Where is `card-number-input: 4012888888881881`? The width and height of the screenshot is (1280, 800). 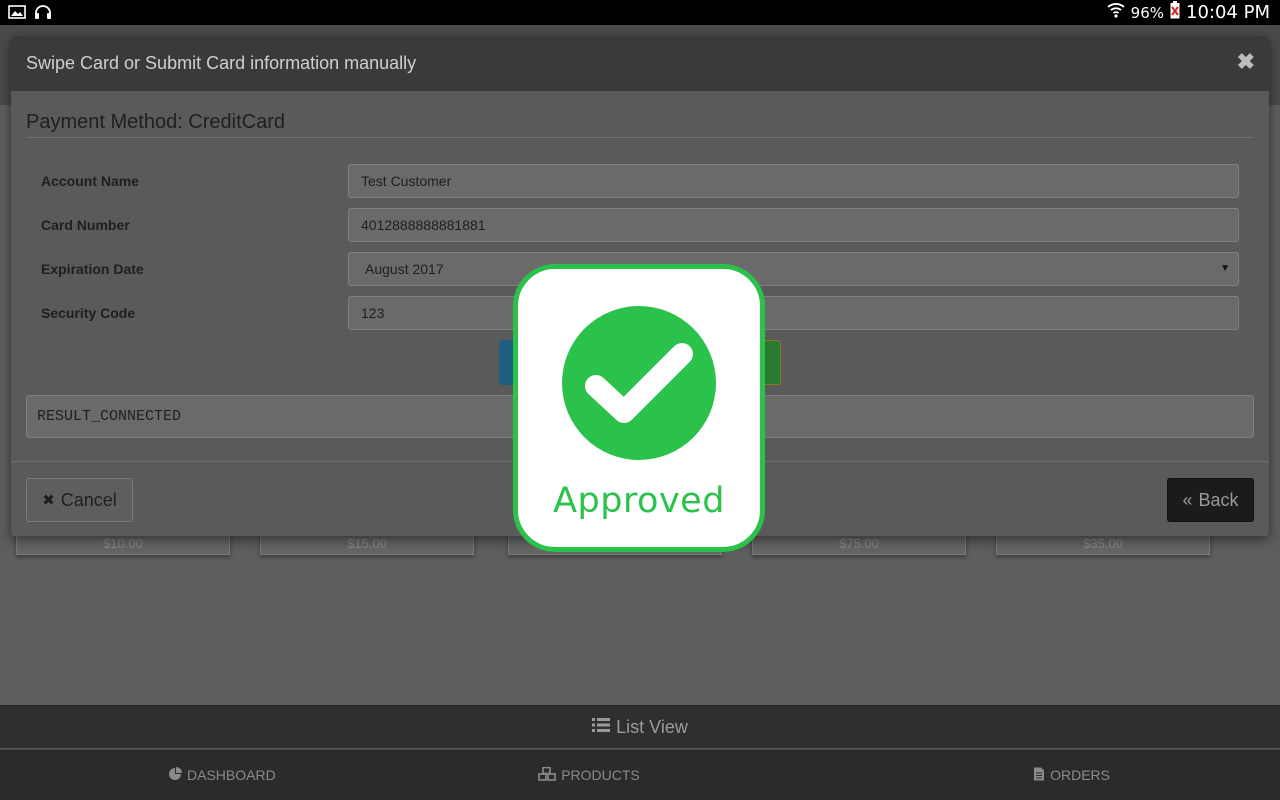 card-number-input: 4012888888881881 is located at coordinates (793, 225).